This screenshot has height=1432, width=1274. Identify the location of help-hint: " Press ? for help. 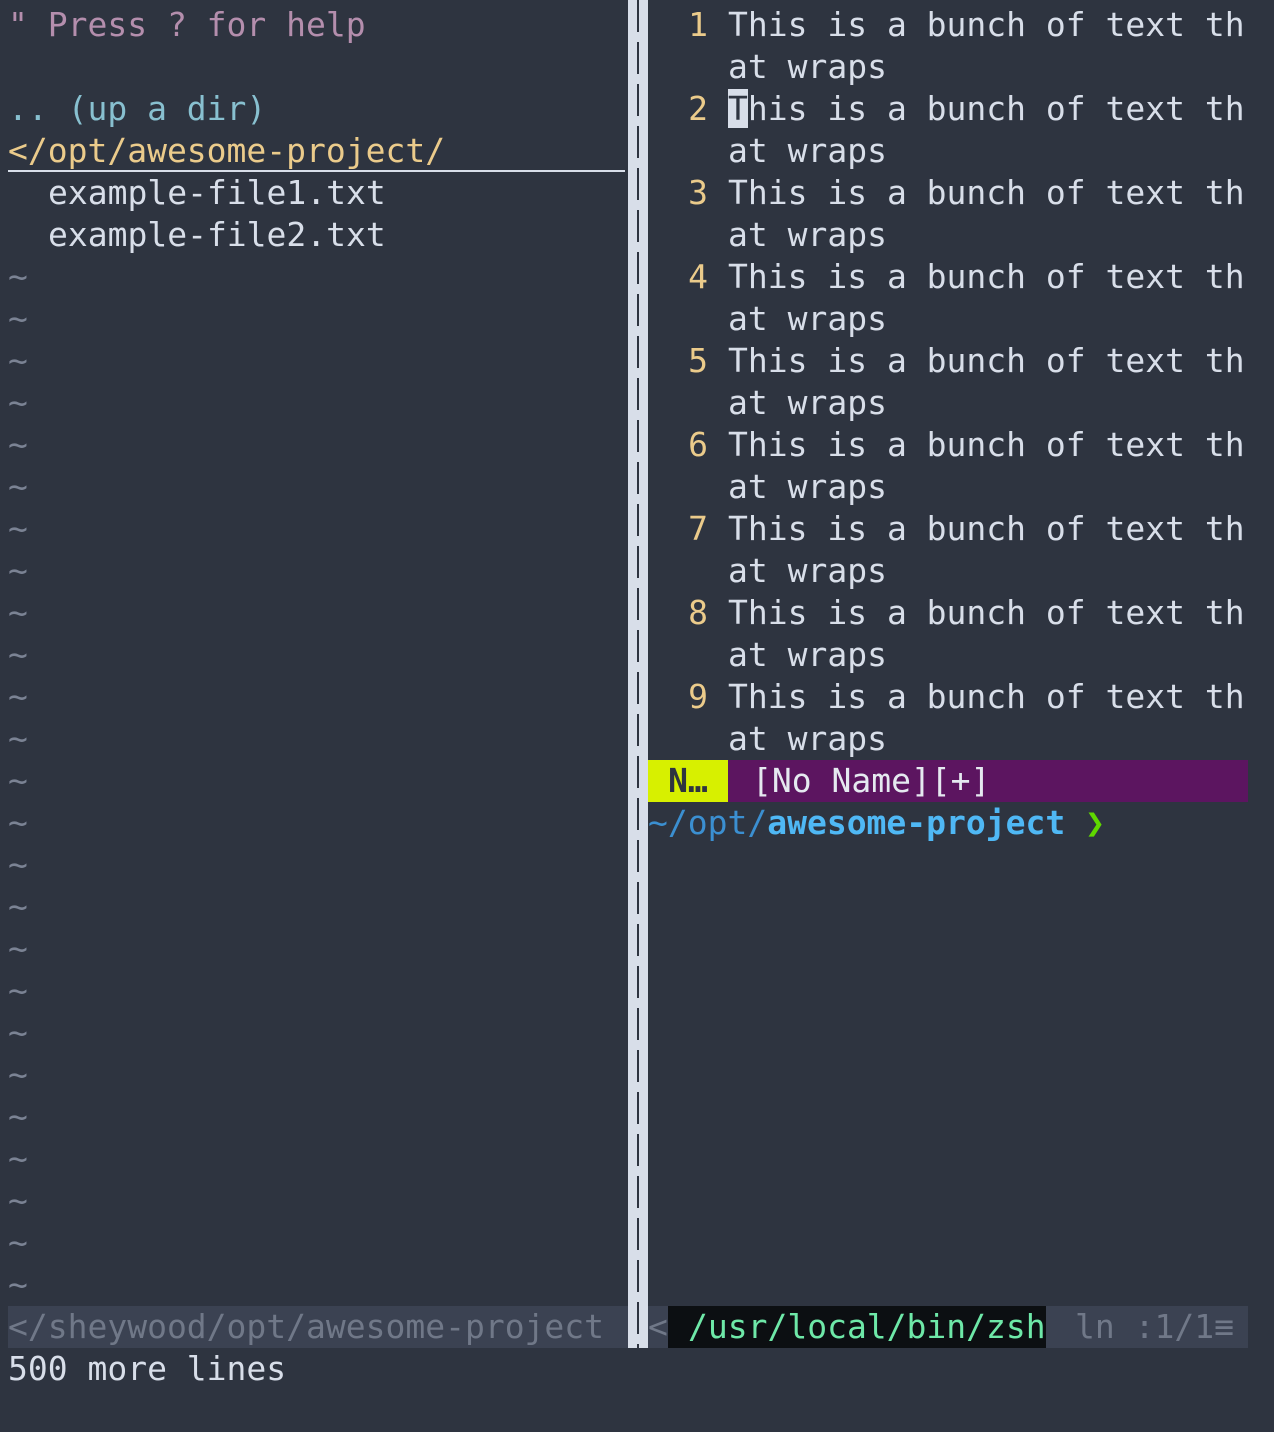
(187, 24).